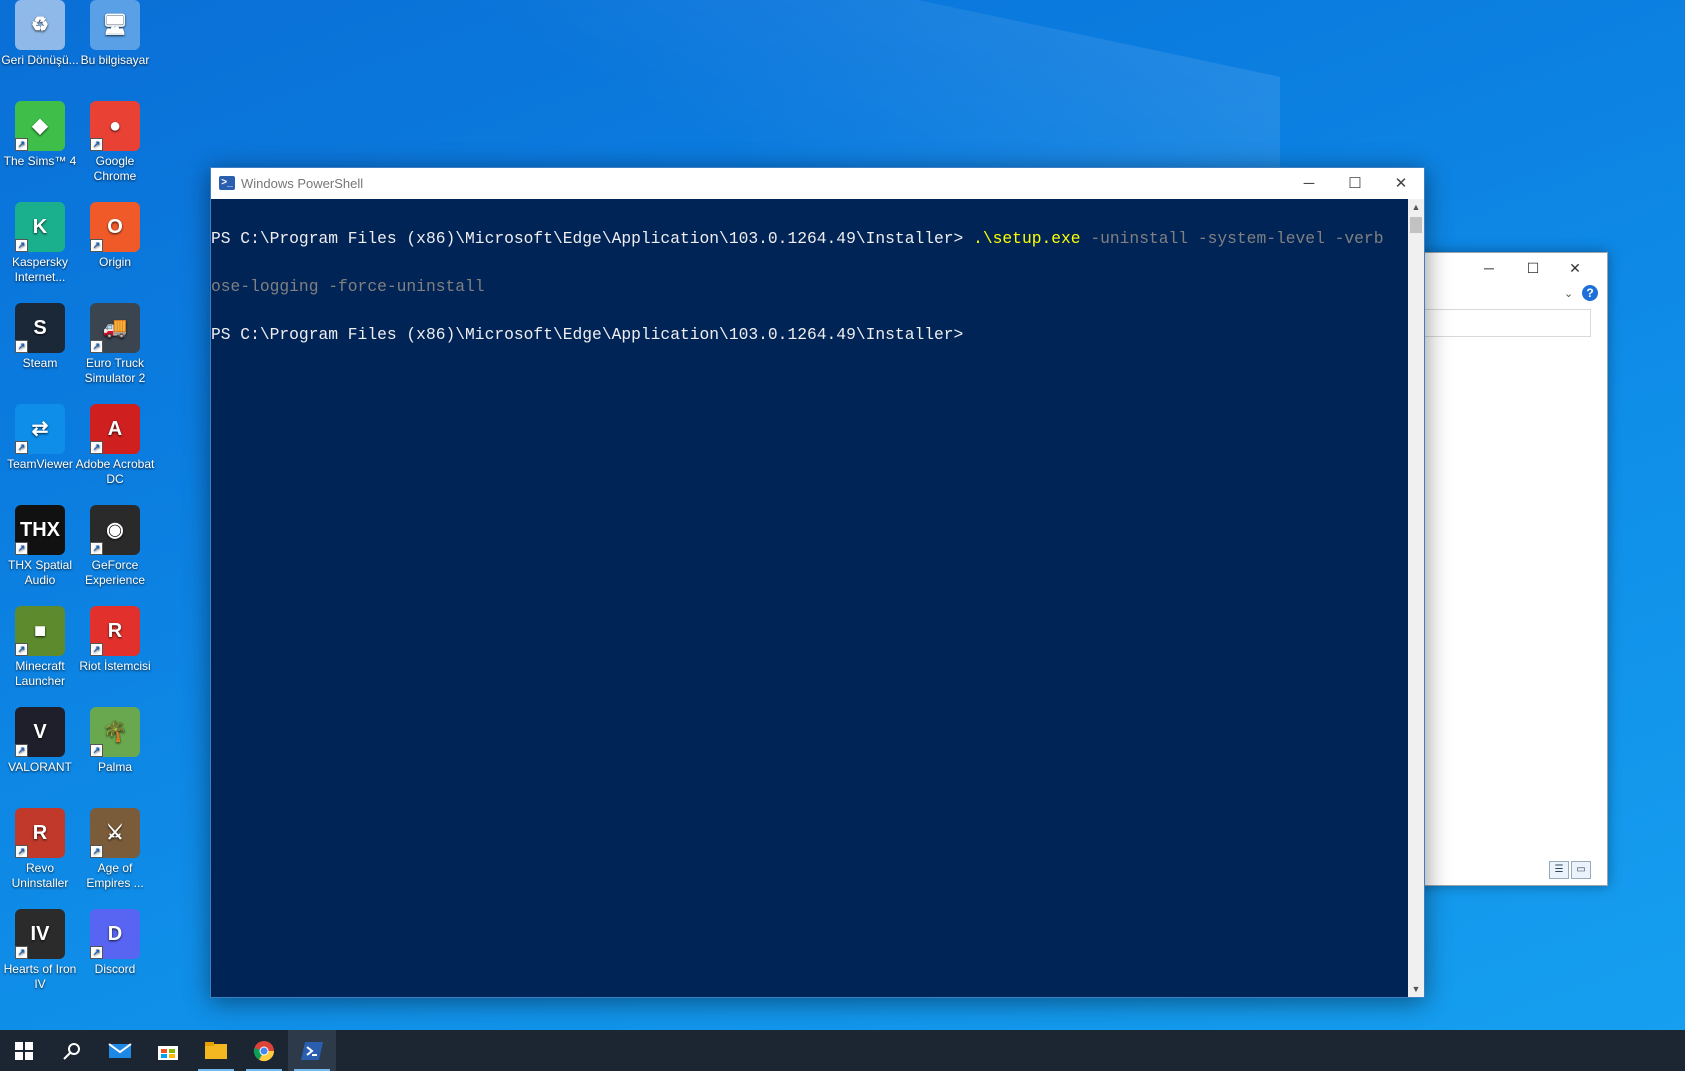  I want to click on command-text: .\setup.exe, so click(1027, 238).